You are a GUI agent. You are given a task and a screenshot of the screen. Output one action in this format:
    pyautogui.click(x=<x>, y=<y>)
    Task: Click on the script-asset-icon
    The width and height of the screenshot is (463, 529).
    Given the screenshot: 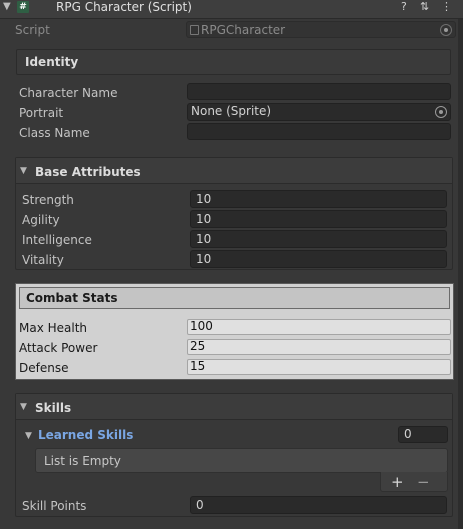 What is the action you would take?
    pyautogui.click(x=194, y=30)
    